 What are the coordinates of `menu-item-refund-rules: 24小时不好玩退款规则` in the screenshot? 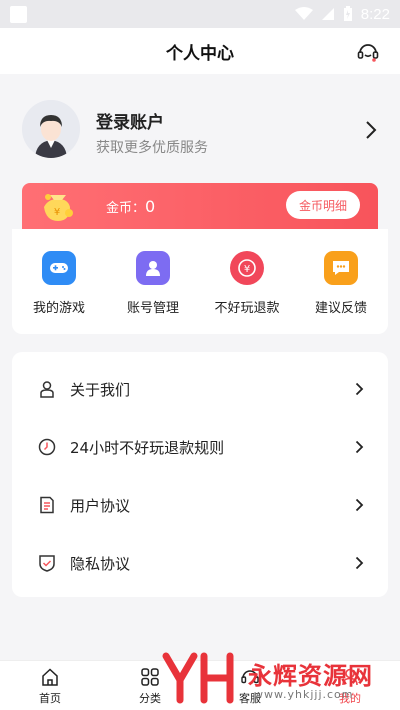 It's located at (200, 447).